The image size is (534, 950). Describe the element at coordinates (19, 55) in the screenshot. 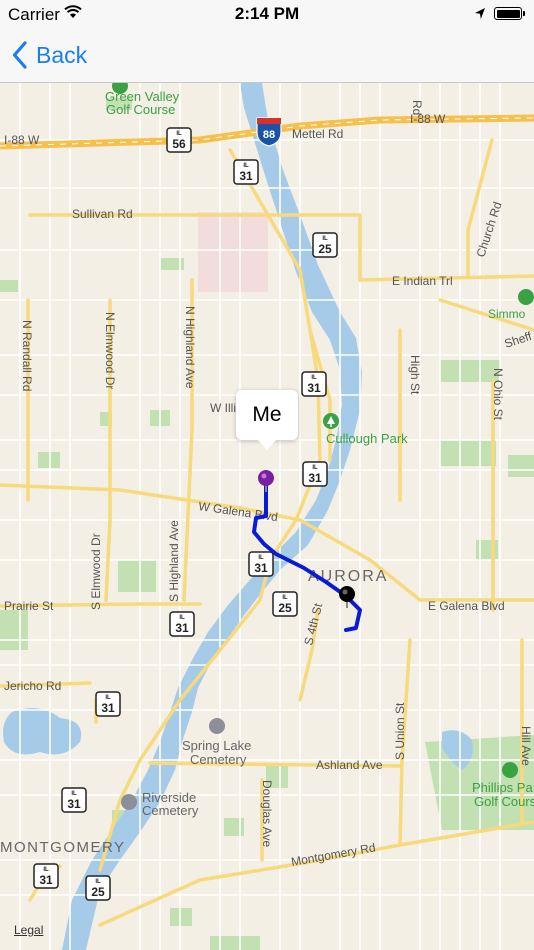

I see `chevron-left-icon` at that location.